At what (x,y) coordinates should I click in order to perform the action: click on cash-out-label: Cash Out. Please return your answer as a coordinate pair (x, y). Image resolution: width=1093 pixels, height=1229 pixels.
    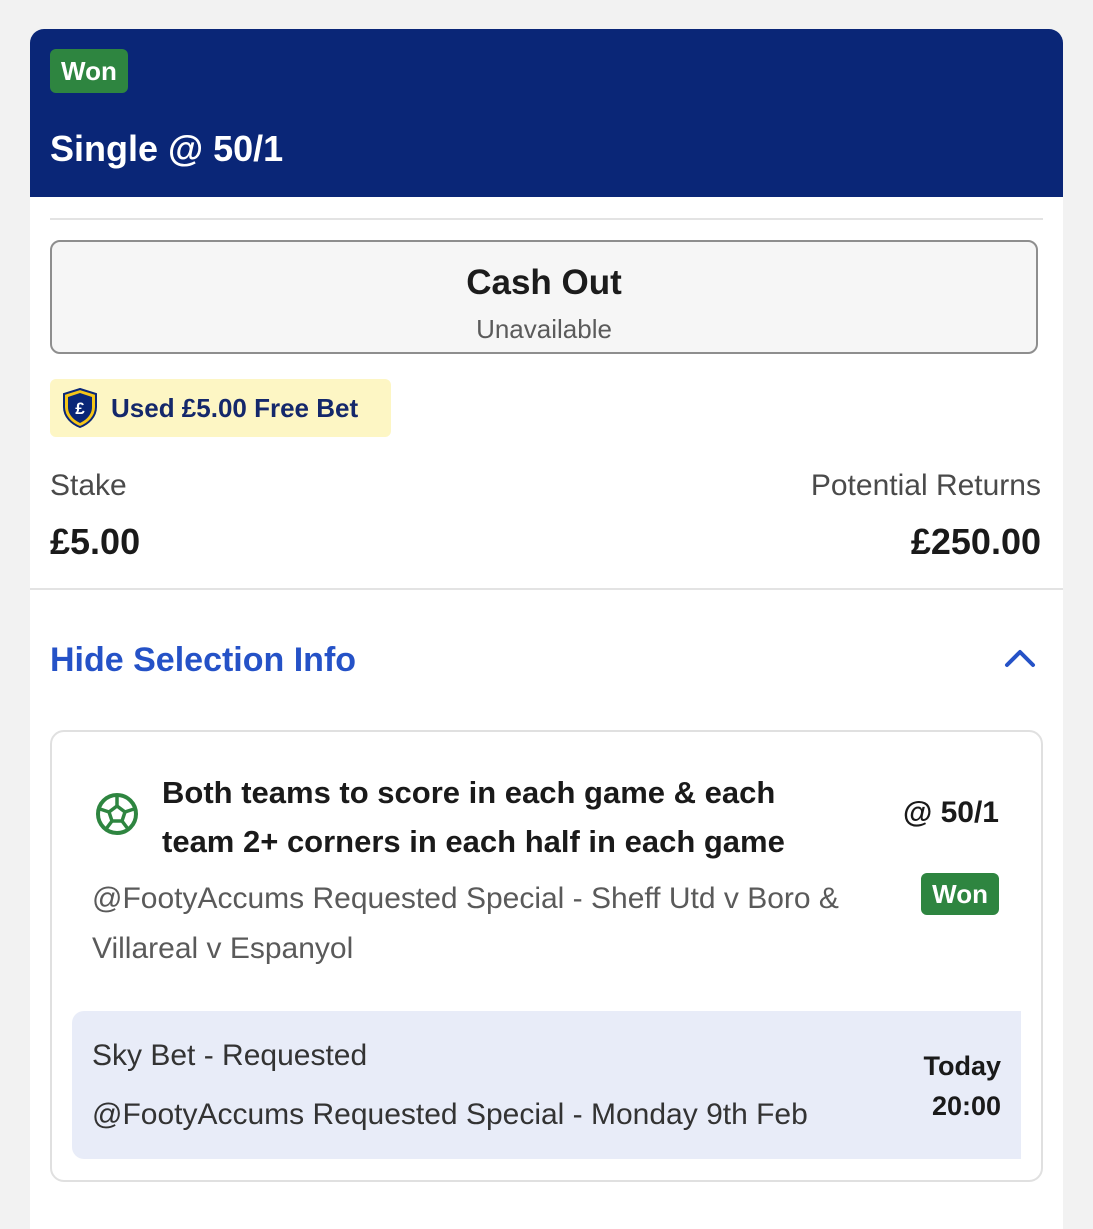
    Looking at the image, I should click on (544, 282).